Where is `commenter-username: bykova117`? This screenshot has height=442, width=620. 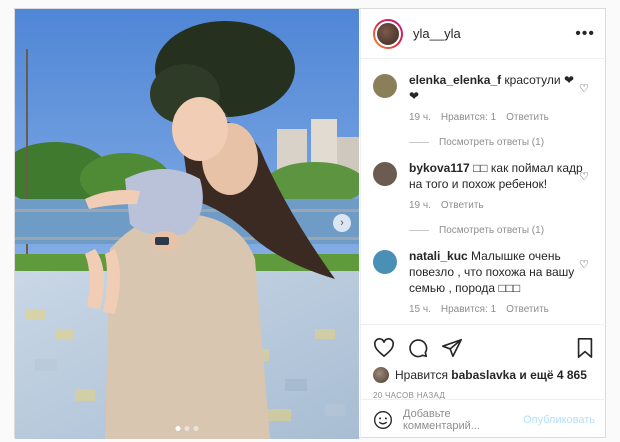 commenter-username: bykova117 is located at coordinates (439, 168).